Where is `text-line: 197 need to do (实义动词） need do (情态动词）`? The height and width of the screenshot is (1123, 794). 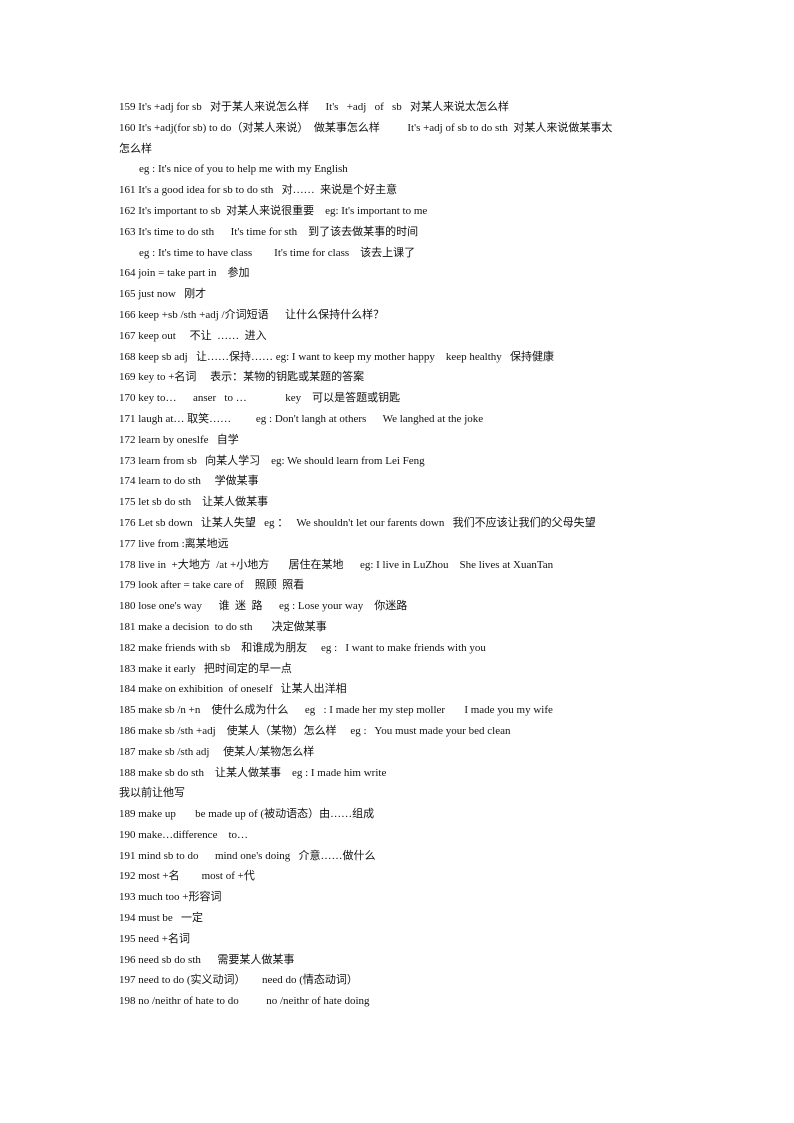
text-line: 197 need to do (实义动词） need do (情态动词） is located at coordinates (238, 980).